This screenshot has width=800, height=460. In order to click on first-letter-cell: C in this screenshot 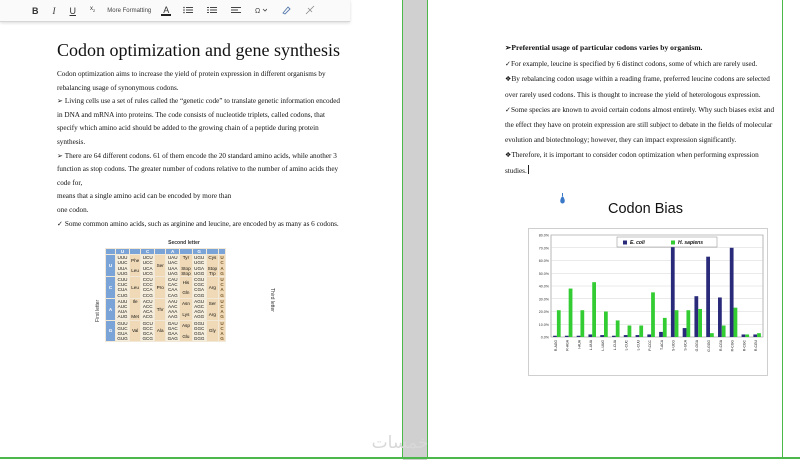, I will do `click(110, 287)`.